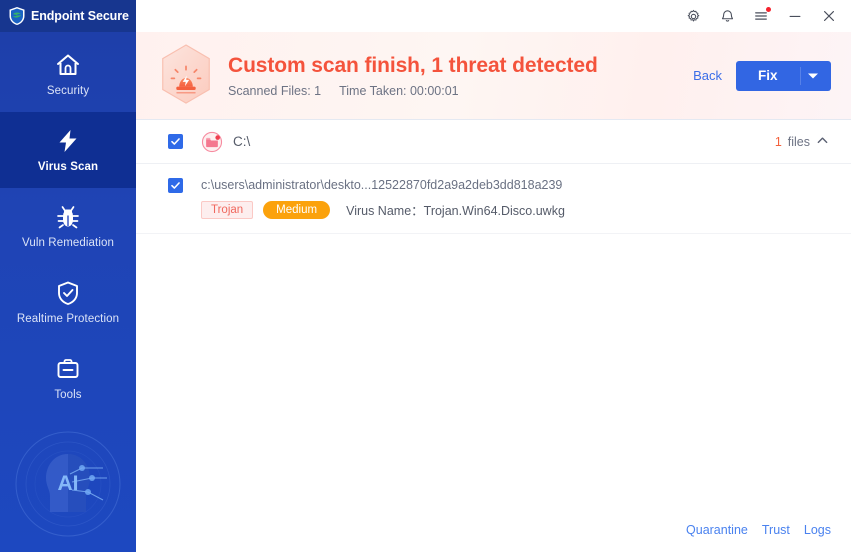  Describe the element at coordinates (455, 211) in the screenshot. I see `virus-name-label: Virus Name：Trojan.Win64.Disco.uwkg` at that location.